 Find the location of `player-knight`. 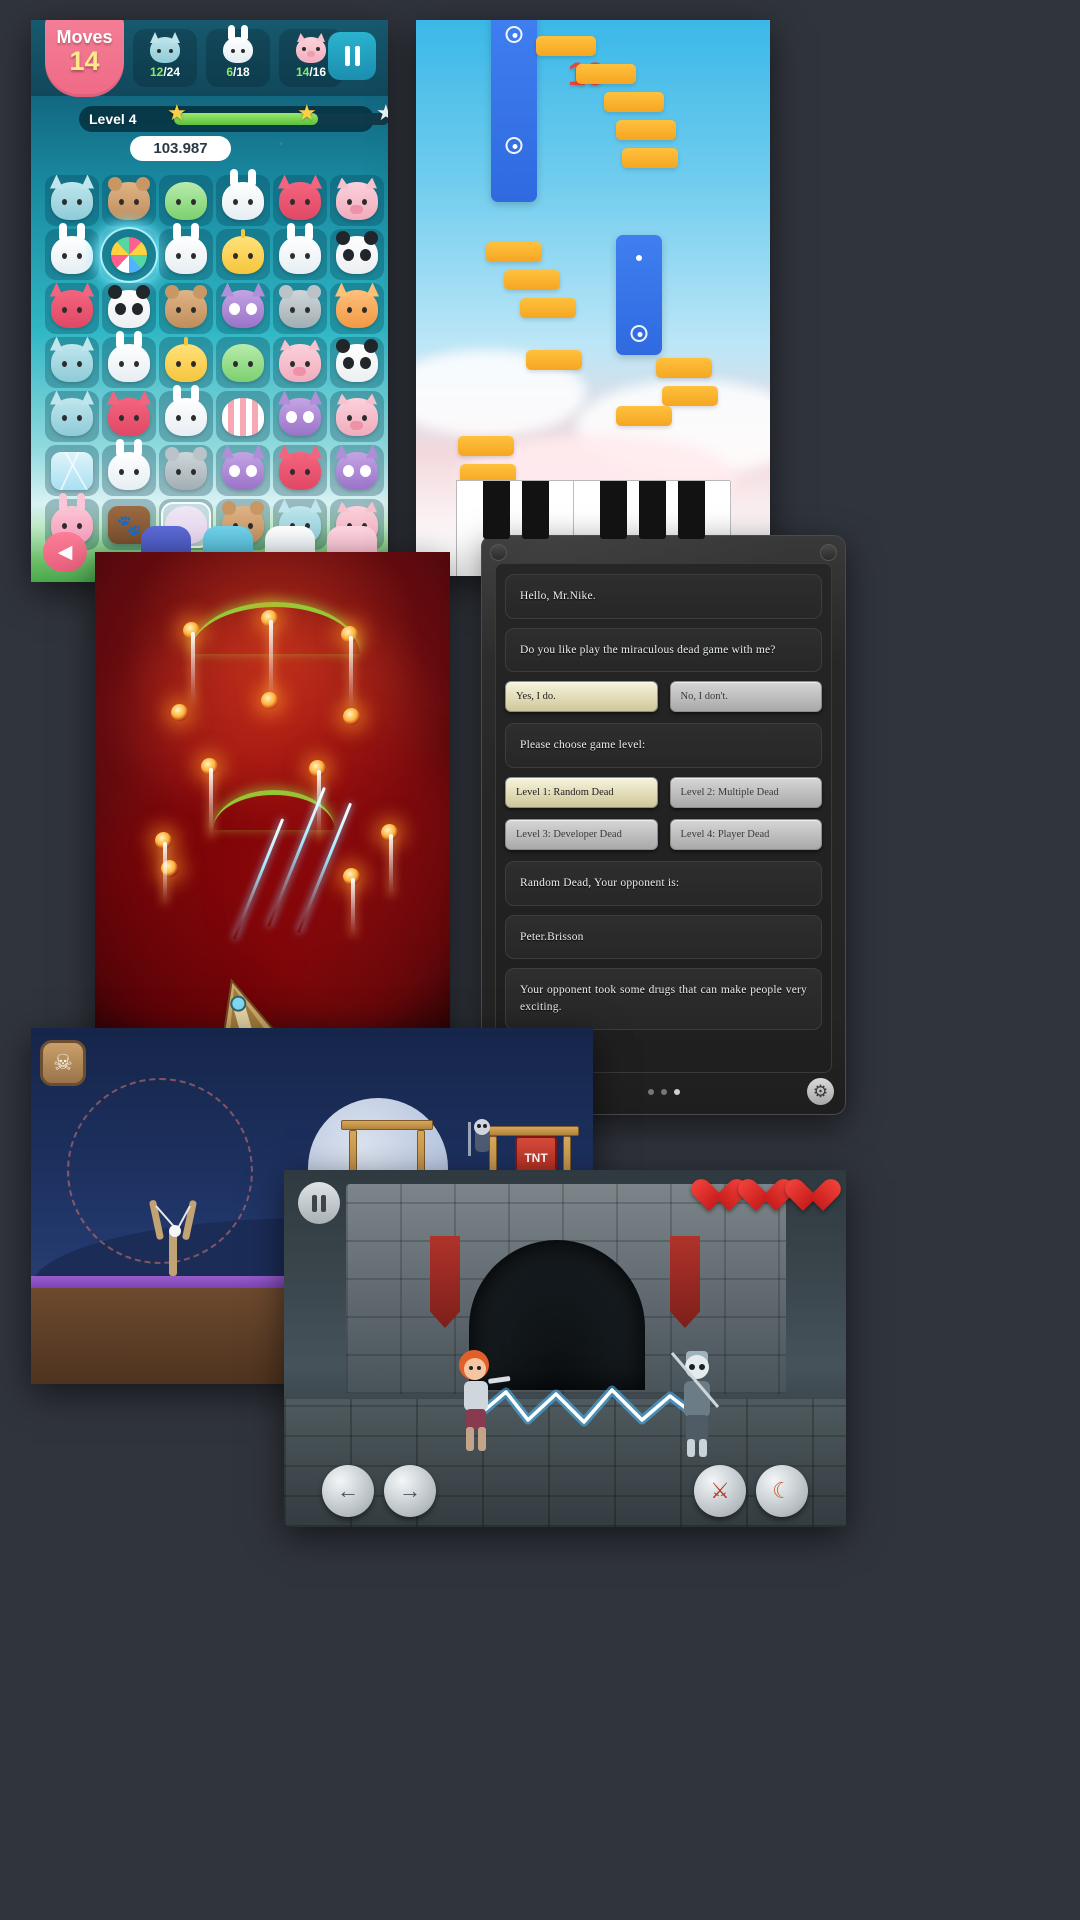

player-knight is located at coordinates (478, 1400).